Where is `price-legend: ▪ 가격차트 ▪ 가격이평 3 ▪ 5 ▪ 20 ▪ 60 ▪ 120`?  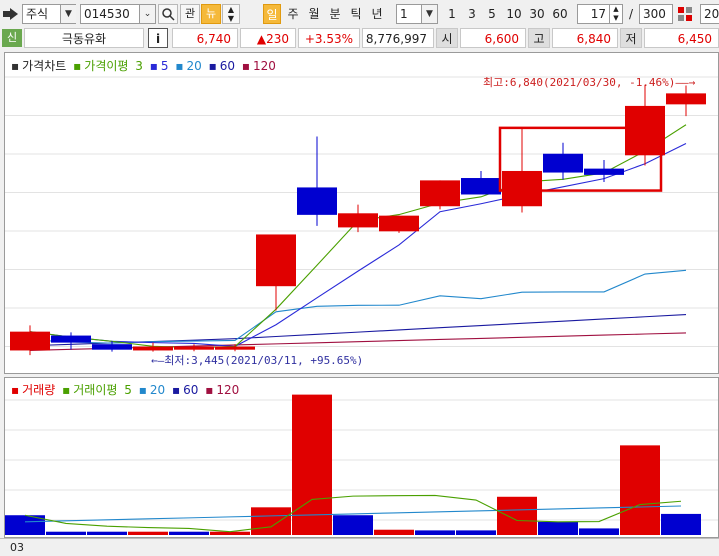 price-legend: ▪ 가격차트 ▪ 가격이평 3 ▪ 5 ▪ 20 ▪ 60 ▪ 120 is located at coordinates (145, 65).